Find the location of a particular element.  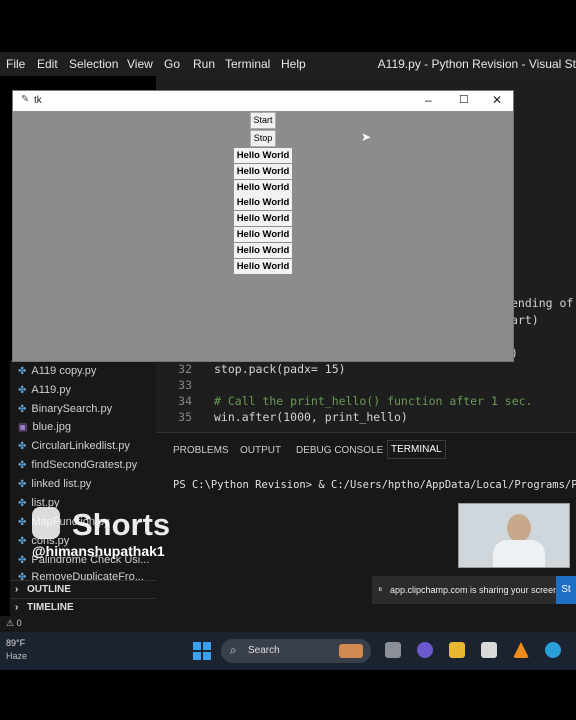

search-icon: ⌕ is located at coordinates (233, 650).